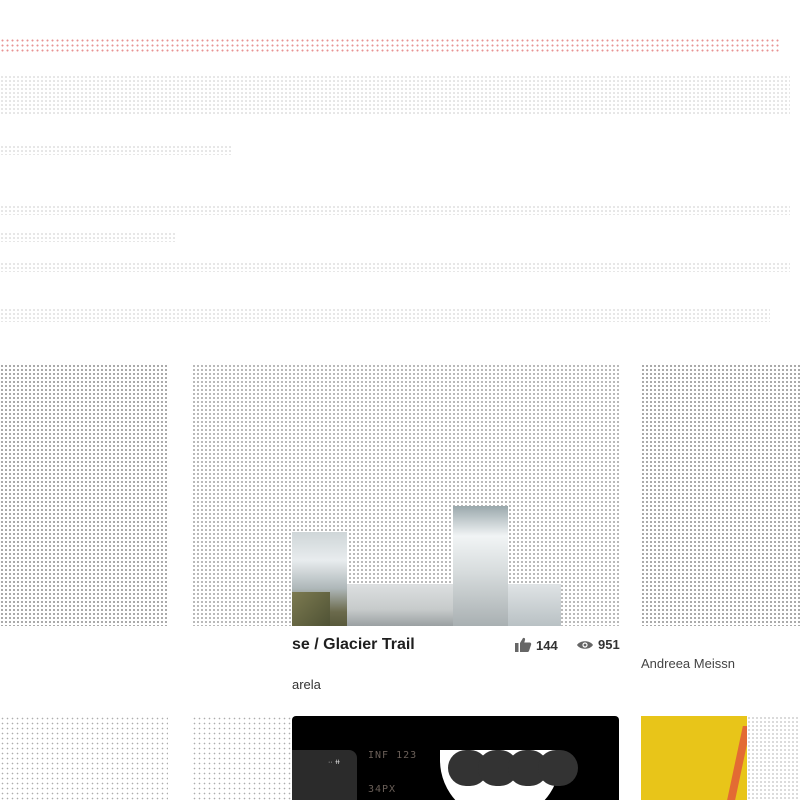 Image resolution: width=800 pixels, height=800 pixels. I want to click on filter-tabs, so click(385, 315).